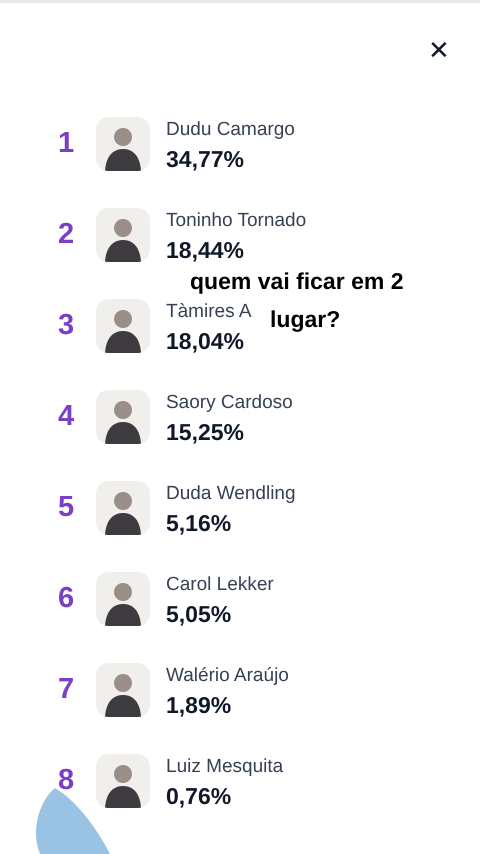 The image size is (480, 854). I want to click on contestant-name: Duda Wendling, so click(231, 494).